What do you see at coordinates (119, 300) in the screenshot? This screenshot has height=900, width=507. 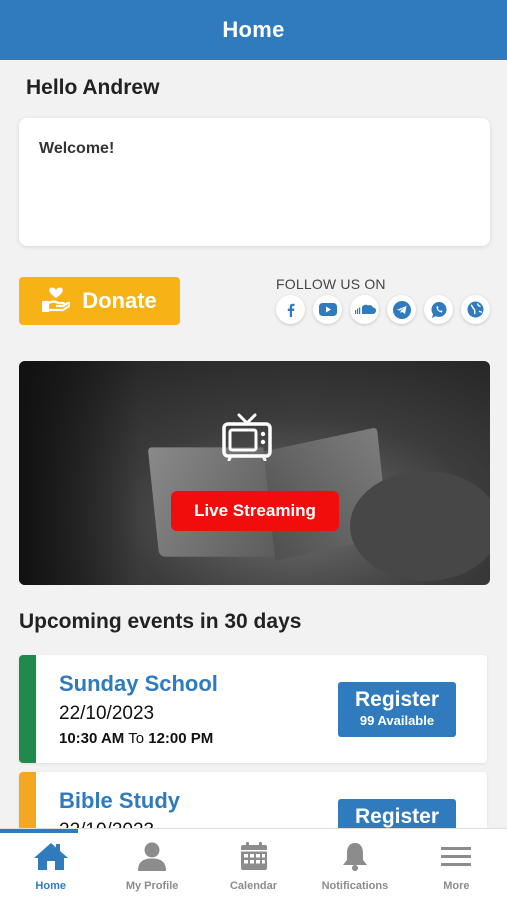 I see `donate-label: Donate` at bounding box center [119, 300].